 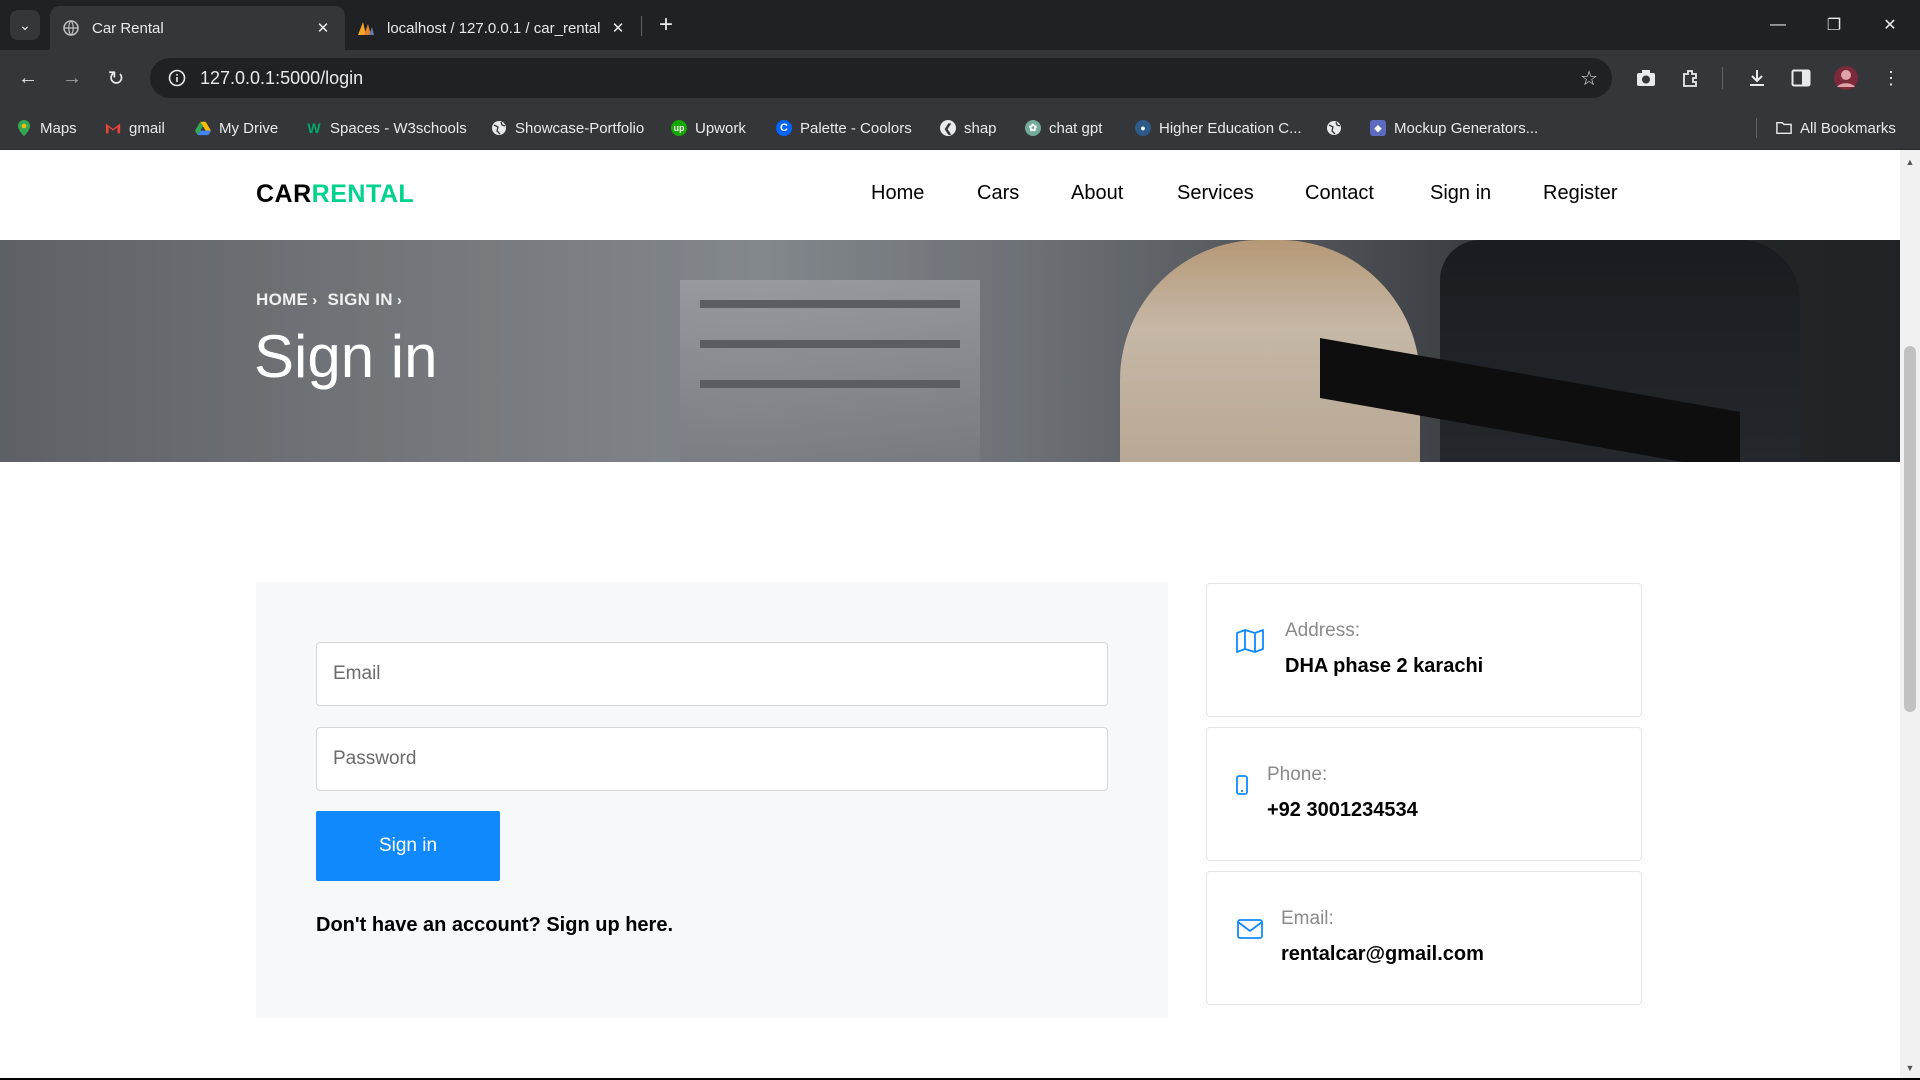 I want to click on contact-label: Email:, so click(x=1307, y=918).